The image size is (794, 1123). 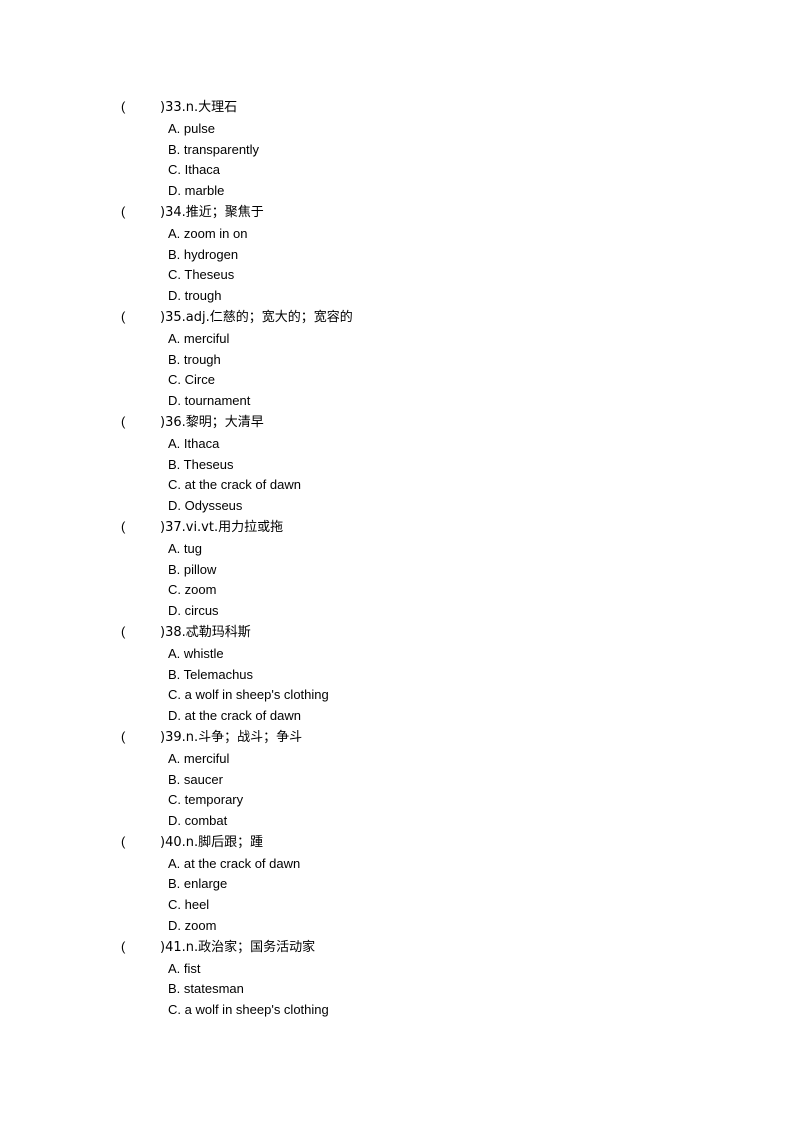 What do you see at coordinates (401, 296) in the screenshot?
I see `answer-option: D. trough` at bounding box center [401, 296].